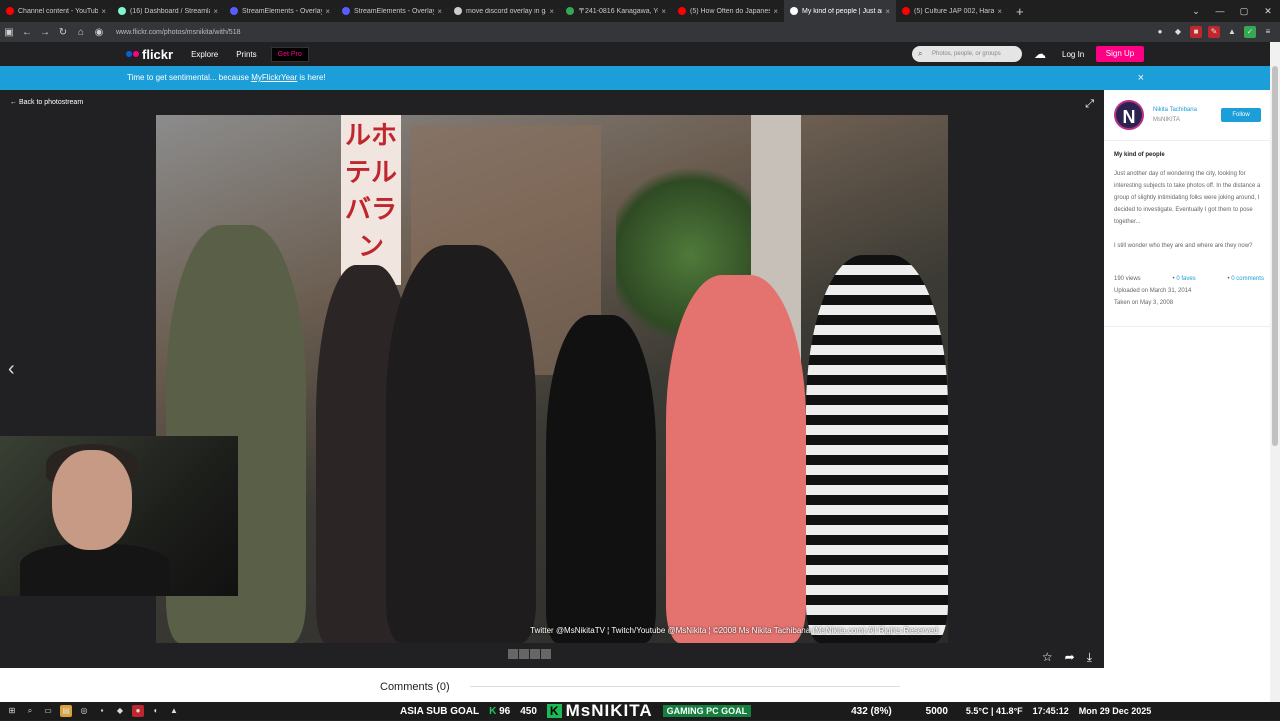 The image size is (1280, 721). I want to click on tab-title: move discord overlay in game, so click(506, 11).